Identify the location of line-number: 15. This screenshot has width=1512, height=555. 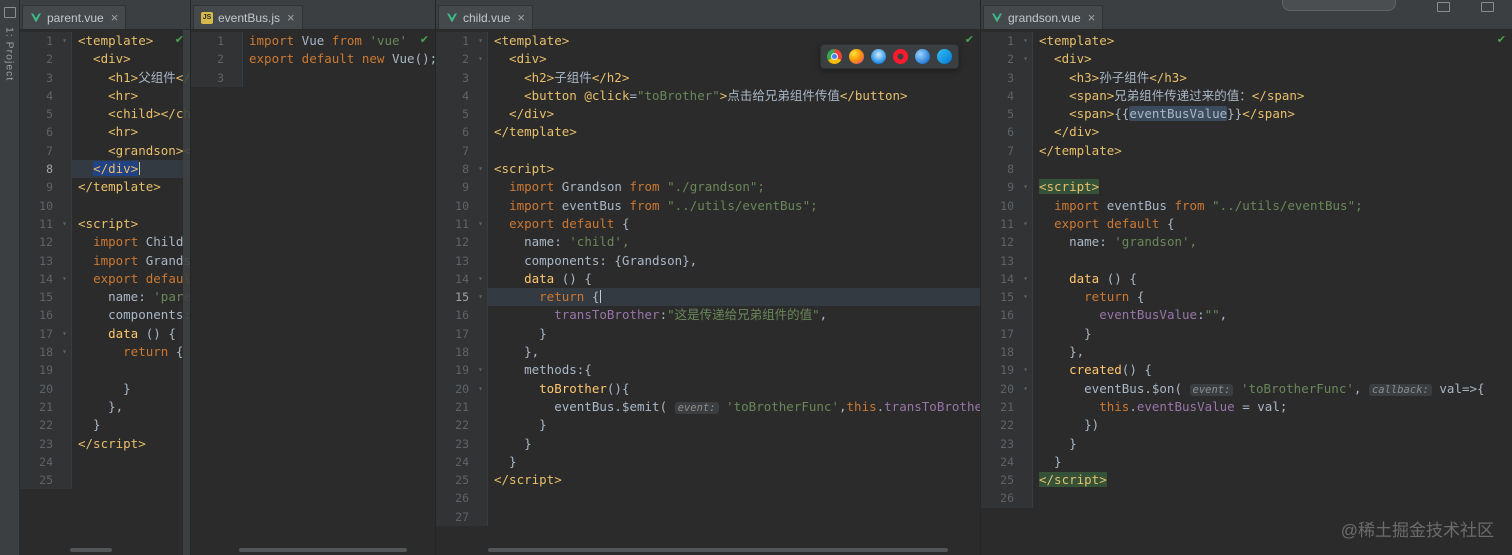
(39, 297).